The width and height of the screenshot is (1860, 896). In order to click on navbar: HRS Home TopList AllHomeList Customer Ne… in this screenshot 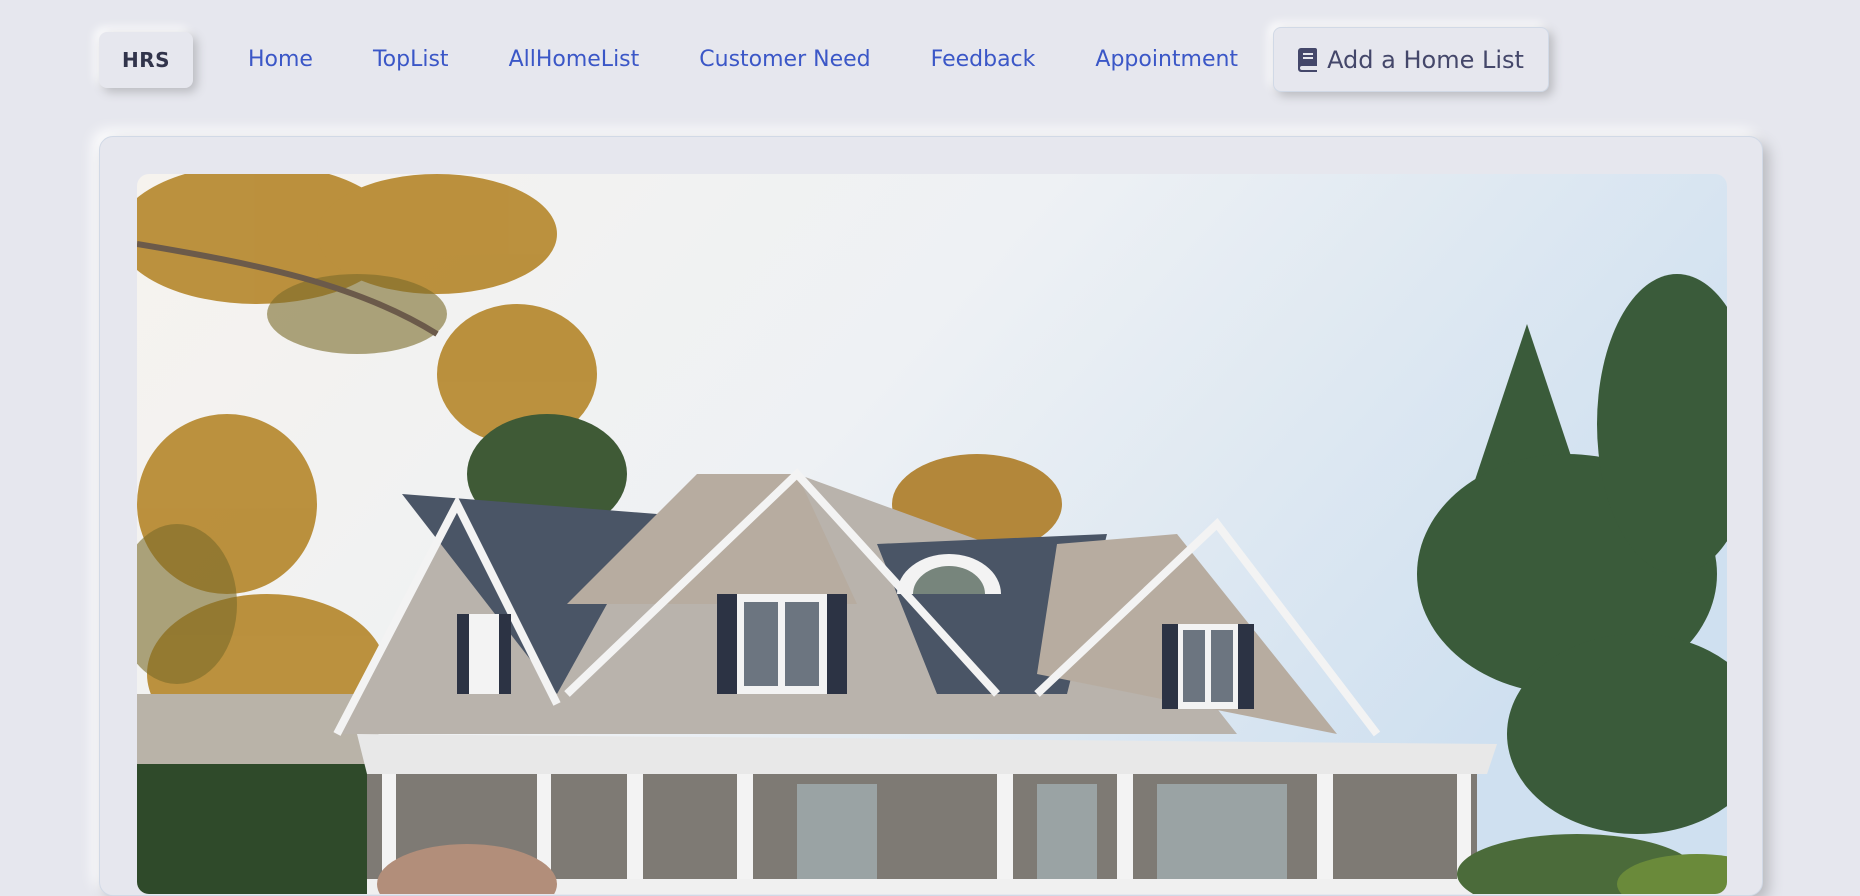, I will do `click(824, 59)`.